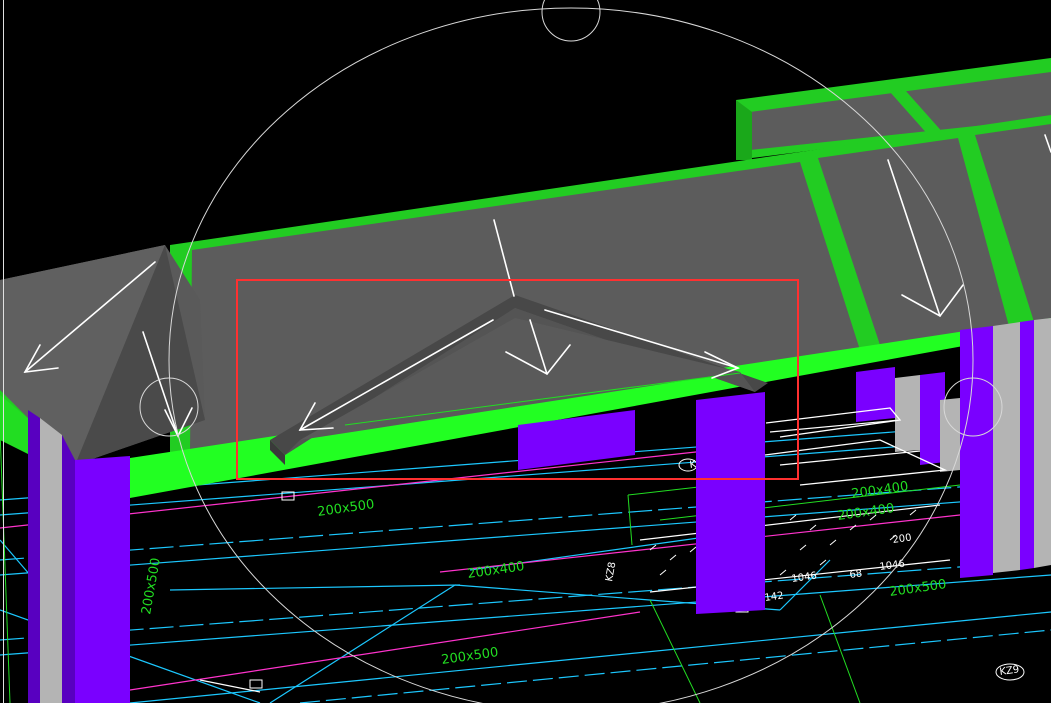 Image resolution: width=1051 pixels, height=703 pixels. Describe the element at coordinates (611, 571) in the screenshot. I see `tag-label-2: KZ8` at that location.